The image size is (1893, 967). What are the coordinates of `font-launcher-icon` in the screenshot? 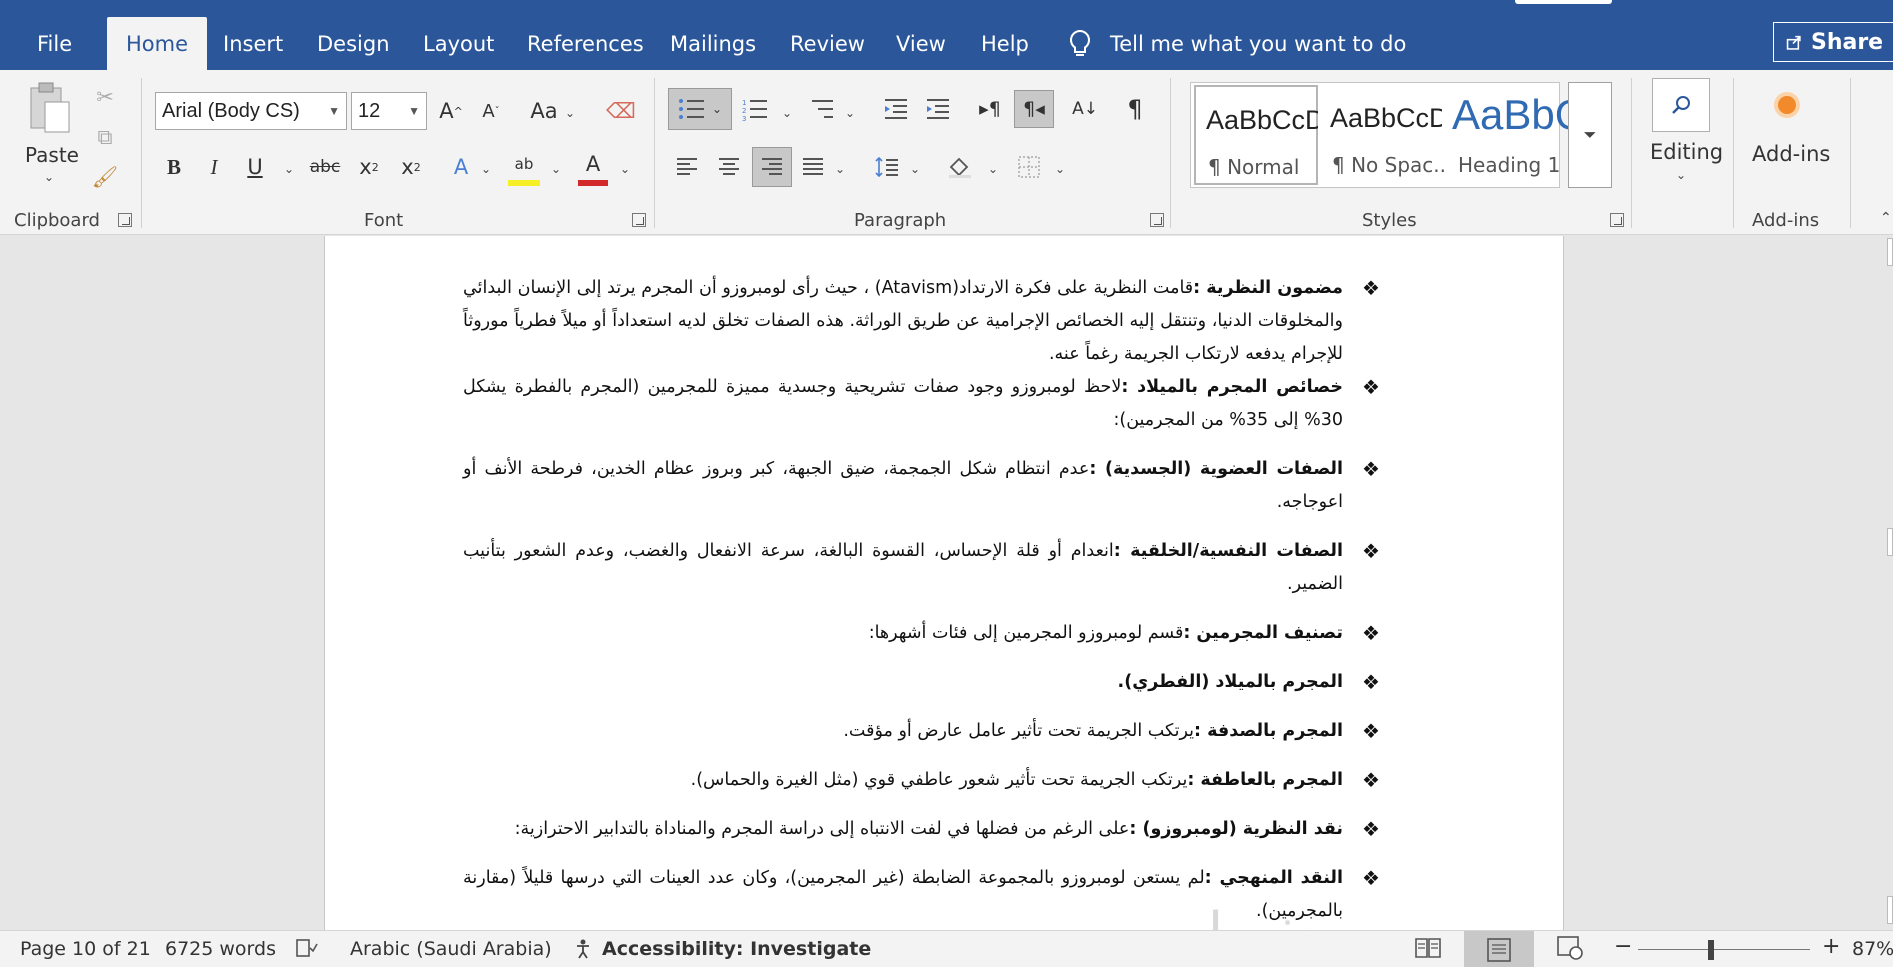 It's located at (639, 220).